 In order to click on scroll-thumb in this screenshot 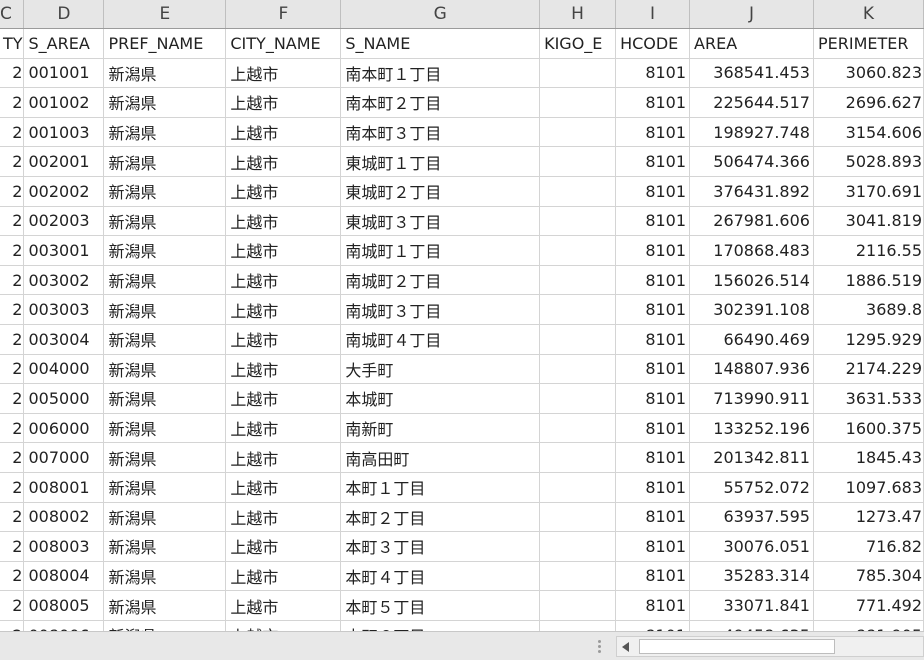, I will do `click(737, 646)`.